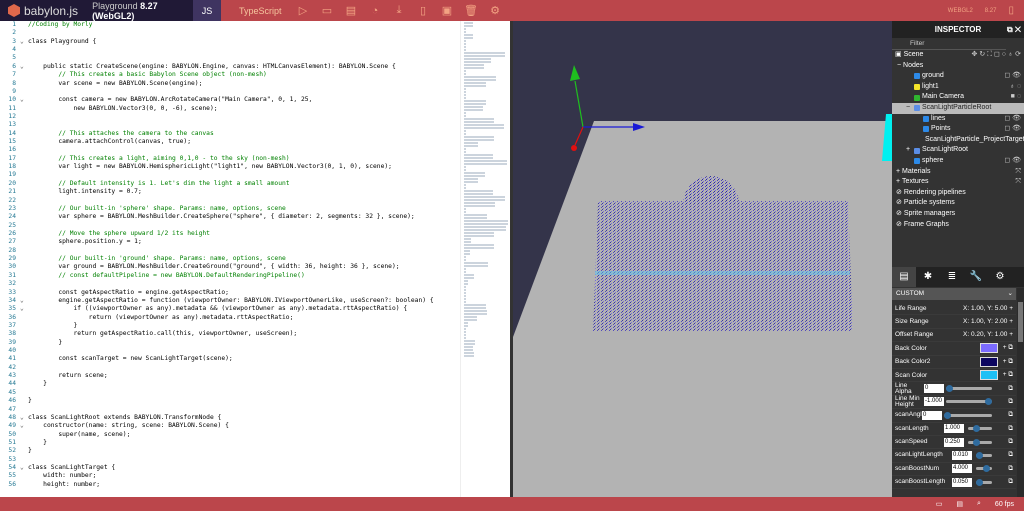  I want to click on code-line: 42, so click(230, 368).